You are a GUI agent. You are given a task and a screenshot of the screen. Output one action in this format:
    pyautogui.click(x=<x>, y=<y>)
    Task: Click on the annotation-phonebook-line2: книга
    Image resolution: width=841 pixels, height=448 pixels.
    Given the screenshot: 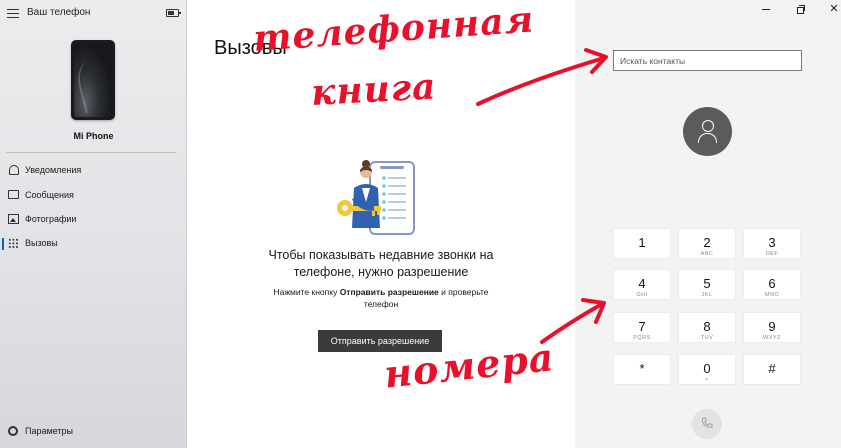 What is the action you would take?
    pyautogui.click(x=374, y=89)
    